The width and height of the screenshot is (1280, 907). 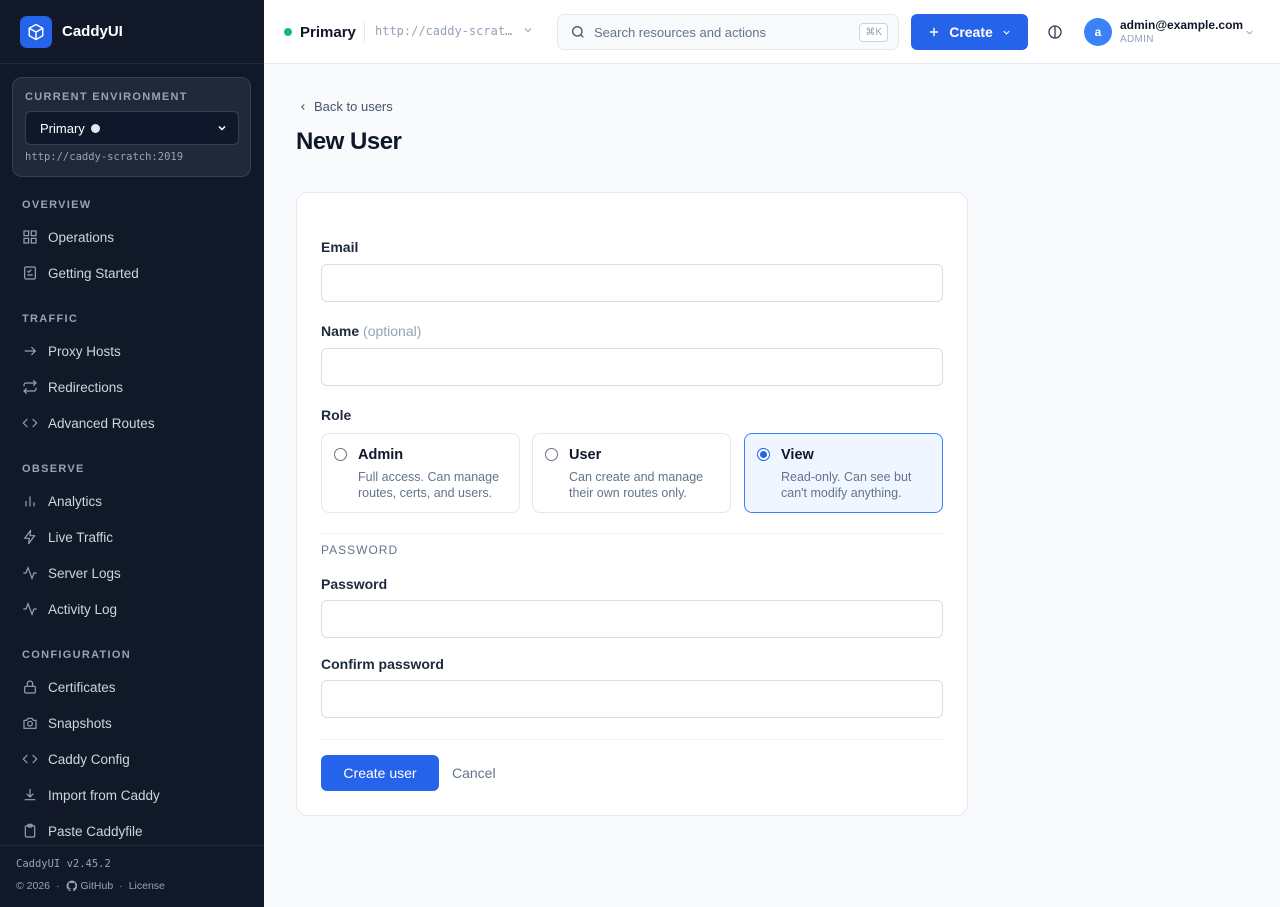 What do you see at coordinates (81, 237) in the screenshot?
I see `sidebar-item-label: Operations` at bounding box center [81, 237].